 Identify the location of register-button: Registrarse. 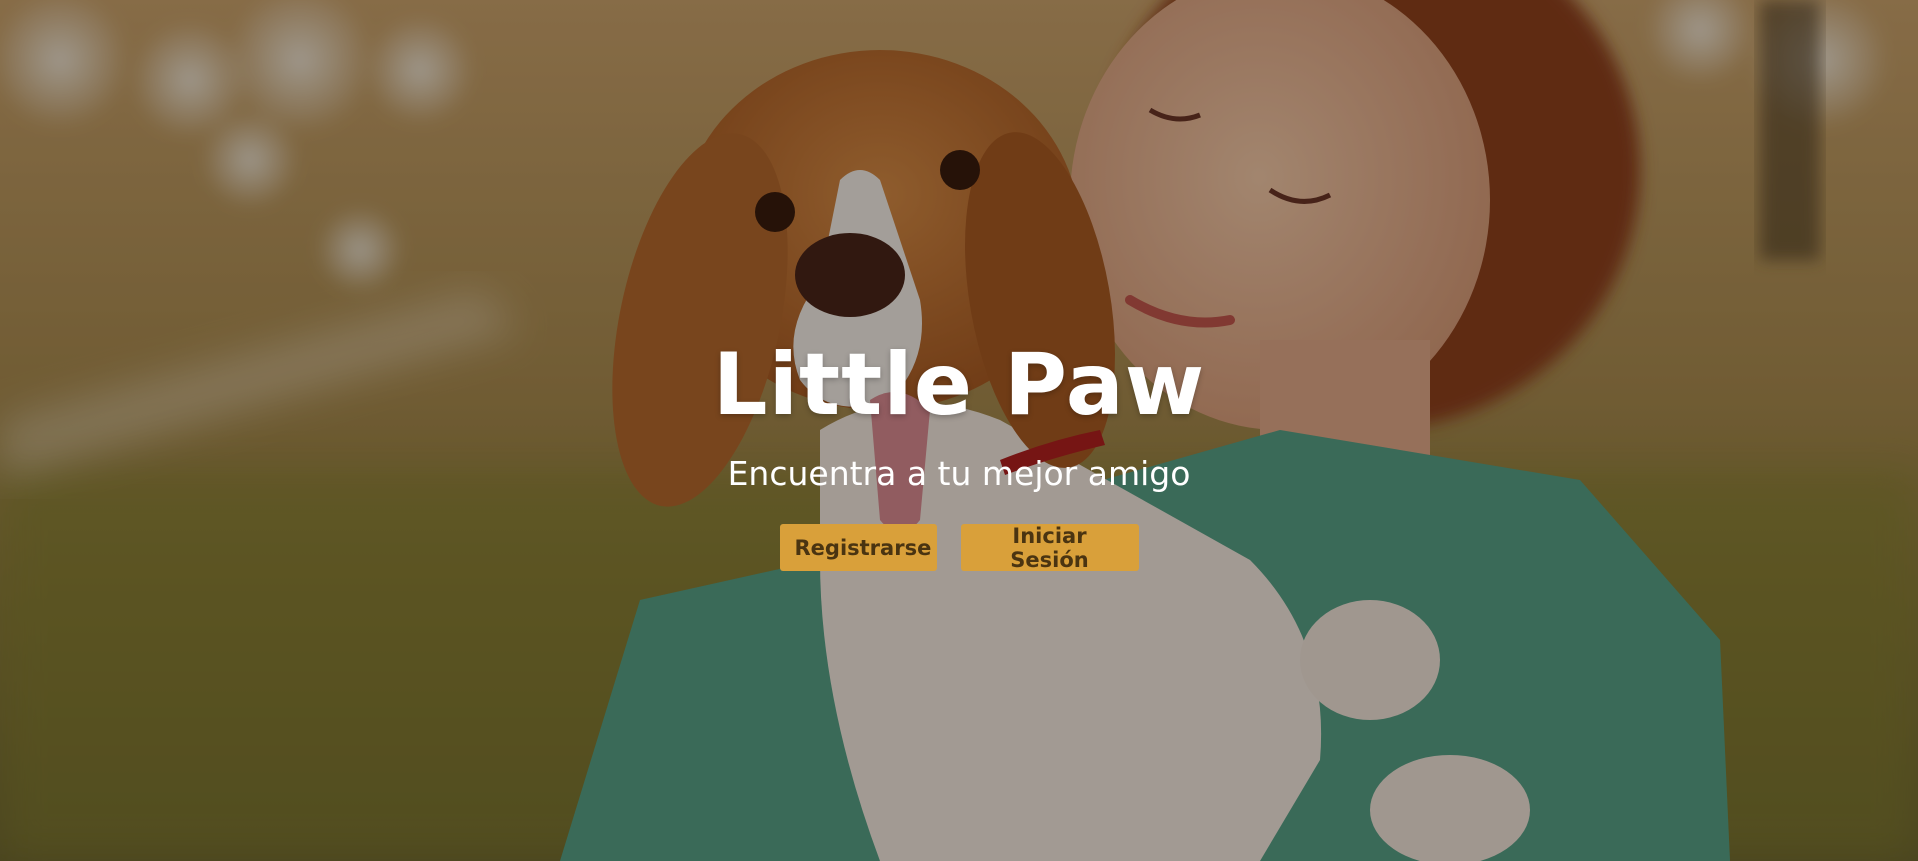
(858, 547).